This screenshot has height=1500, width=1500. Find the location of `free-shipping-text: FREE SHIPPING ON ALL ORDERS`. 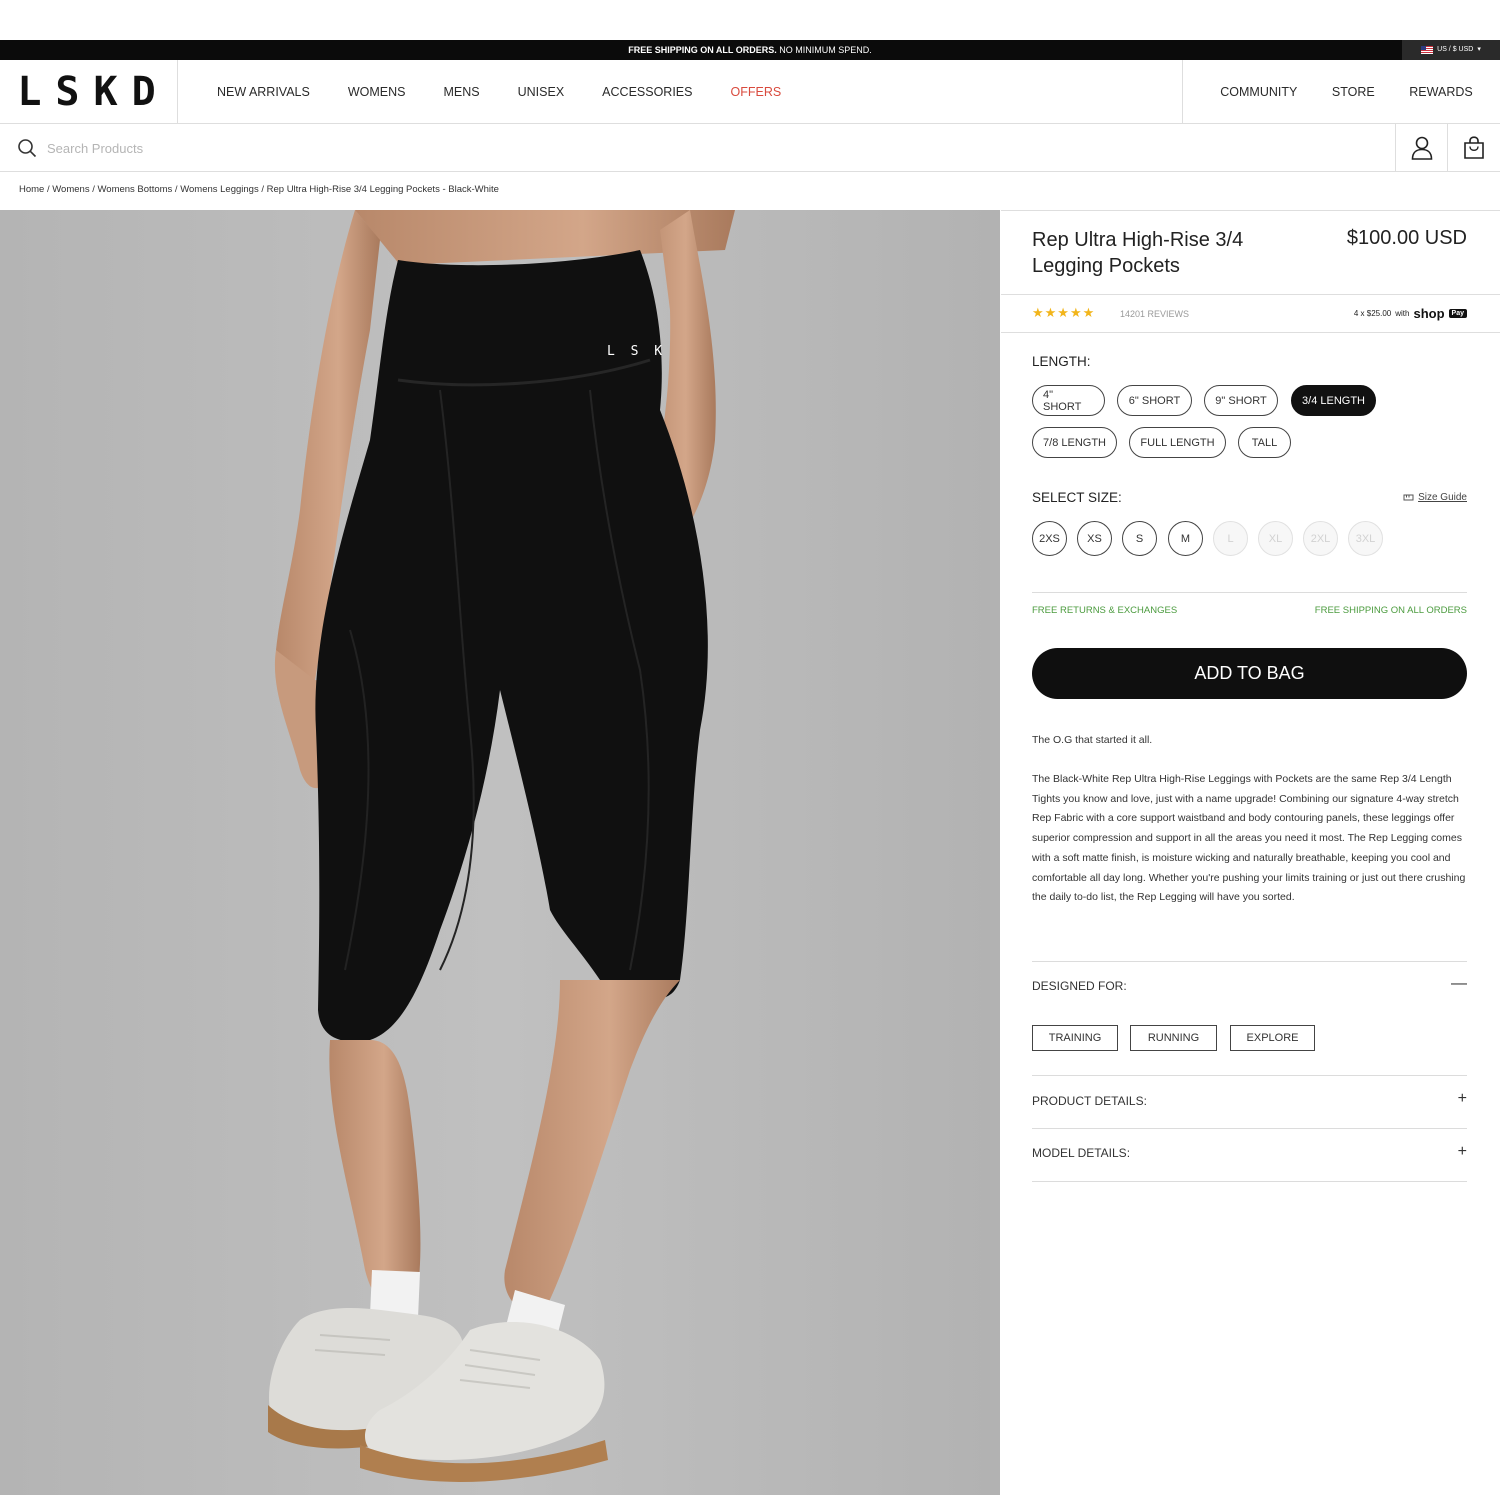

free-shipping-text: FREE SHIPPING ON ALL ORDERS is located at coordinates (1390, 610).